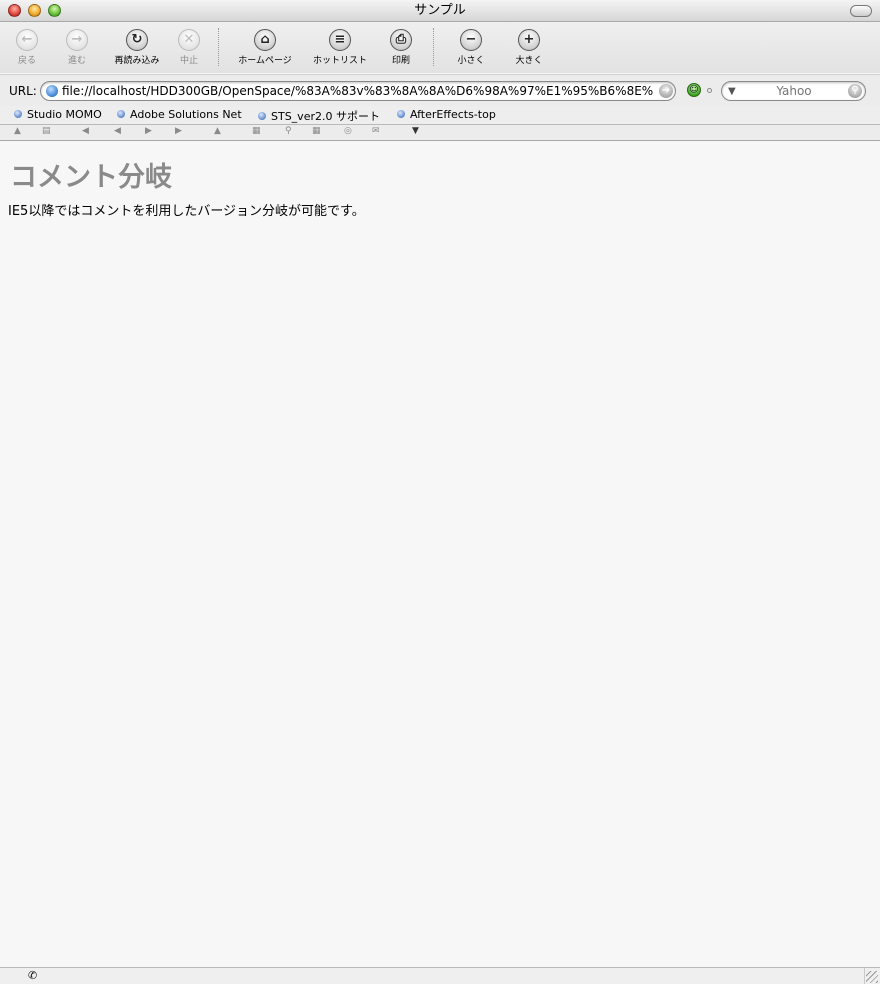 This screenshot has height=984, width=880. Describe the element at coordinates (178, 131) in the screenshot. I see `last-page-icon: ▶` at that location.